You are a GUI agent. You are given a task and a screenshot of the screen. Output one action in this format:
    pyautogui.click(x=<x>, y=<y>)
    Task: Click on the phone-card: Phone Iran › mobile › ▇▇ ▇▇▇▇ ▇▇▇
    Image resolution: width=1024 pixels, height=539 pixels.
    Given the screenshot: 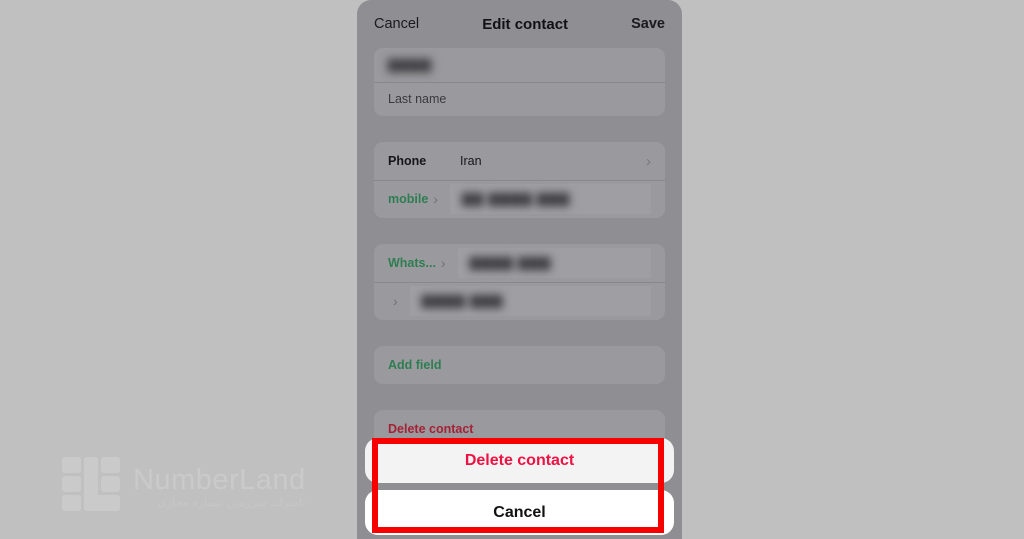 What is the action you would take?
    pyautogui.click(x=519, y=180)
    